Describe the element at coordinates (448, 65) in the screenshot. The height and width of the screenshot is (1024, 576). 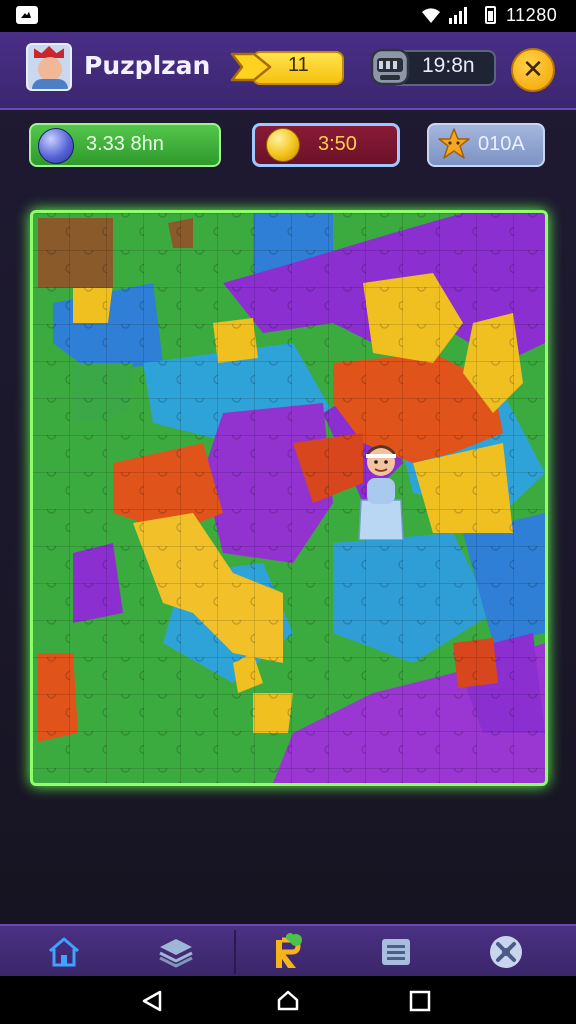
I see `timer-value: 19:8n` at that location.